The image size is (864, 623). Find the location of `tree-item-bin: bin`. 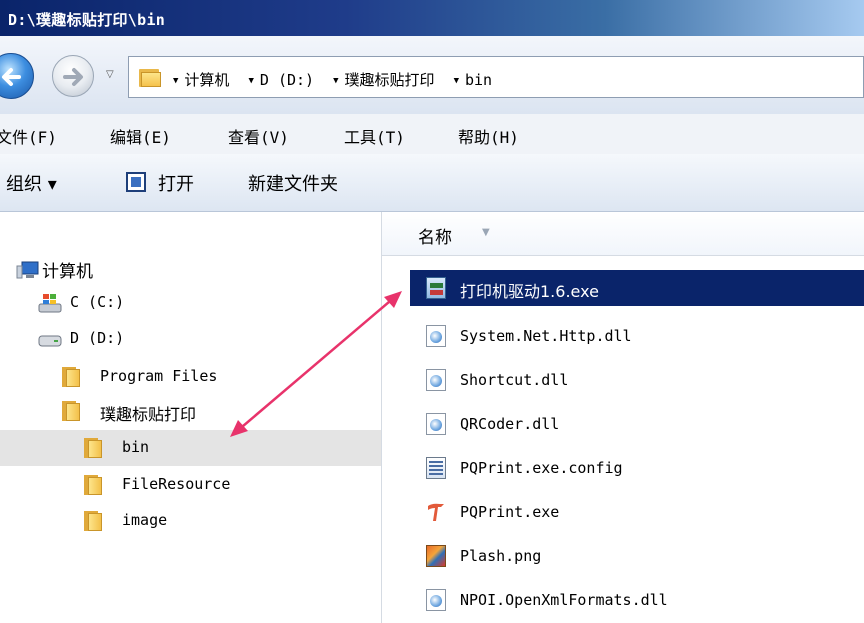

tree-item-bin: bin is located at coordinates (191, 448).